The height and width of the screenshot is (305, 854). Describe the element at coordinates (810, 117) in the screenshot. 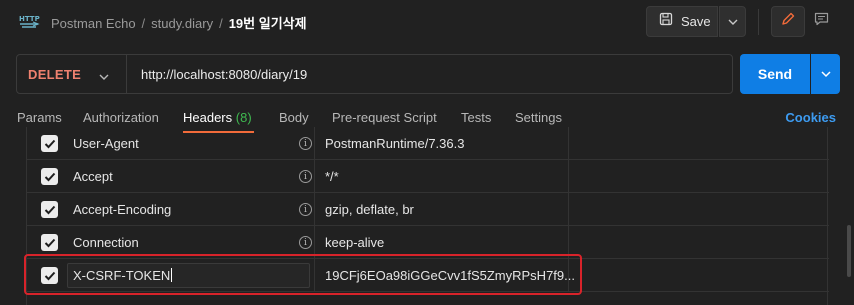

I see `cookies-link: Cookies` at that location.